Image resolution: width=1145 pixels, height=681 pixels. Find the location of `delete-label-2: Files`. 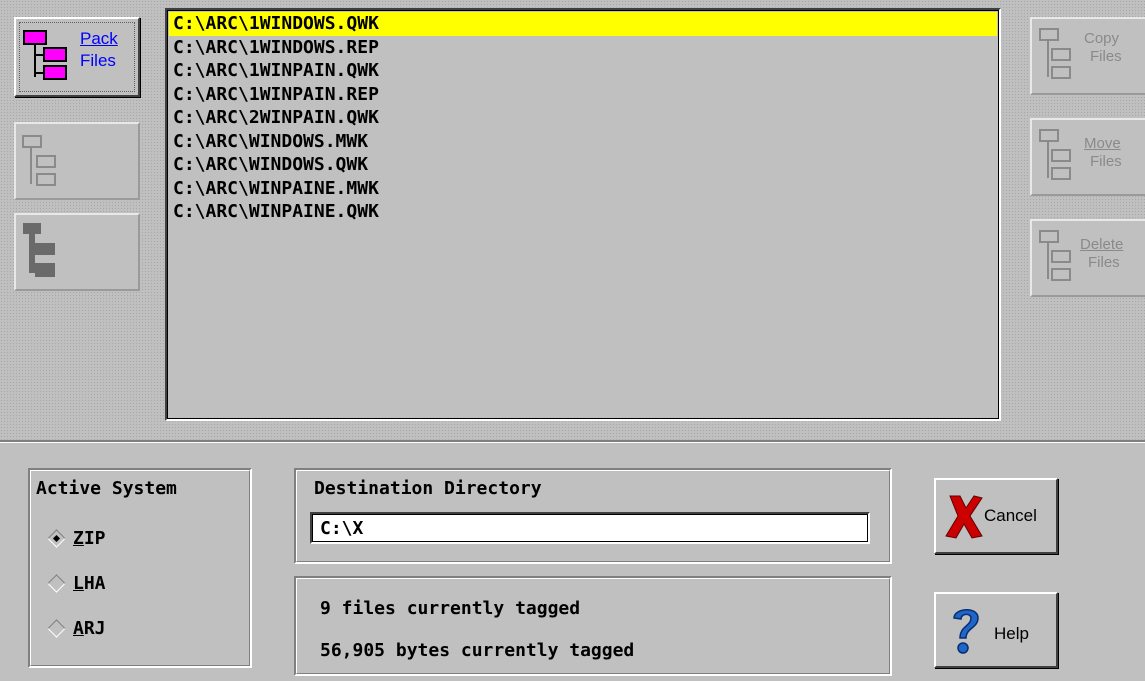

delete-label-2: Files is located at coordinates (1104, 262).